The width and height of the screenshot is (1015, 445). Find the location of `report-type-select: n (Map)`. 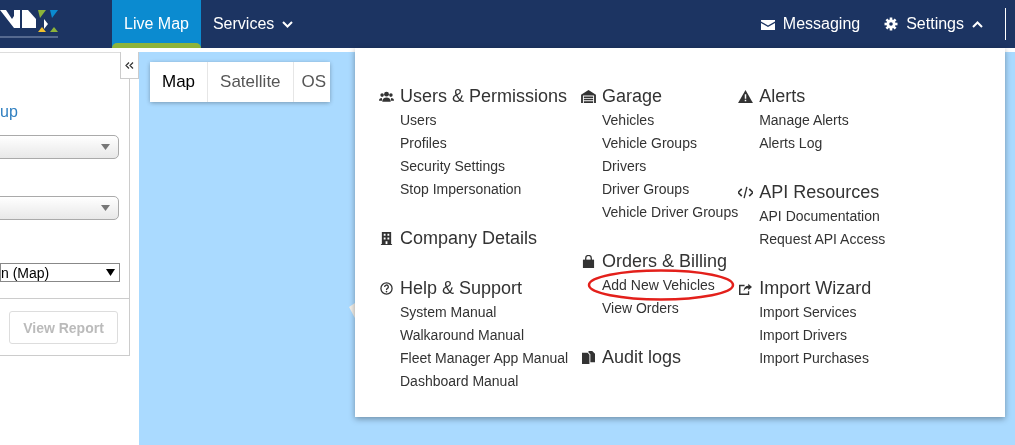

report-type-select: n (Map) is located at coordinates (60, 272).